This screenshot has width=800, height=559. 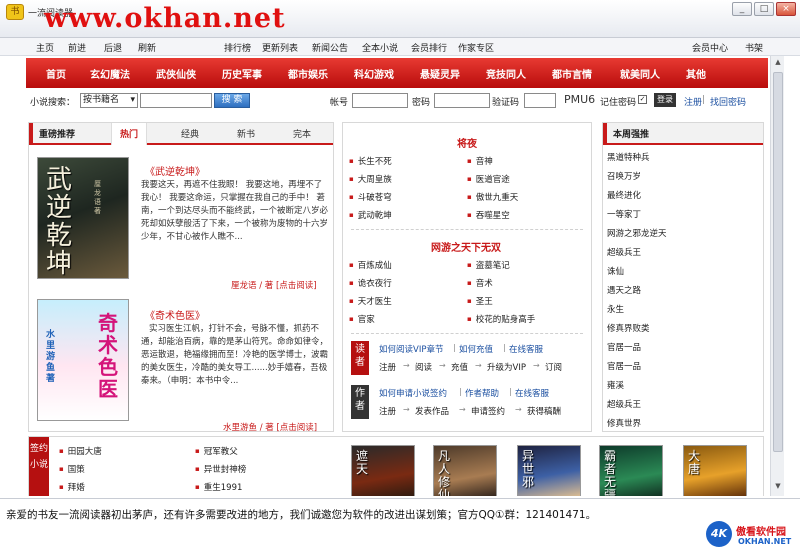 I want to click on nav-scifi: 科幻游戏, so click(x=374, y=73).